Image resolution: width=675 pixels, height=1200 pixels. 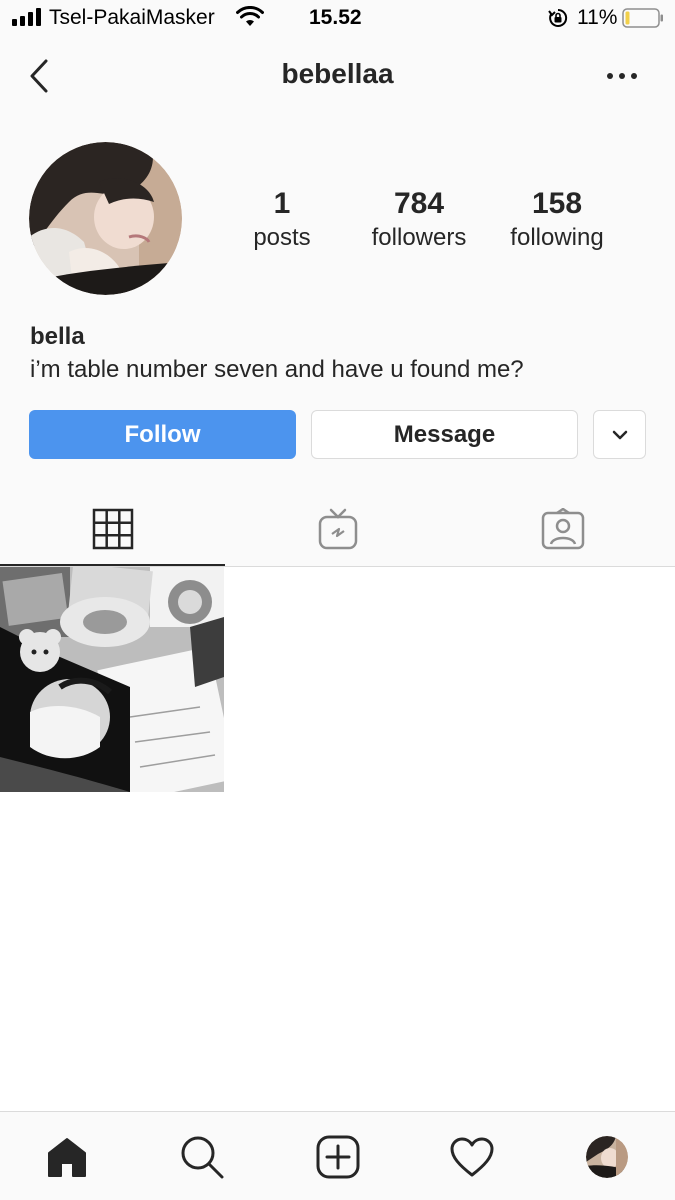 What do you see at coordinates (557, 203) in the screenshot?
I see `following-count-value: 158` at bounding box center [557, 203].